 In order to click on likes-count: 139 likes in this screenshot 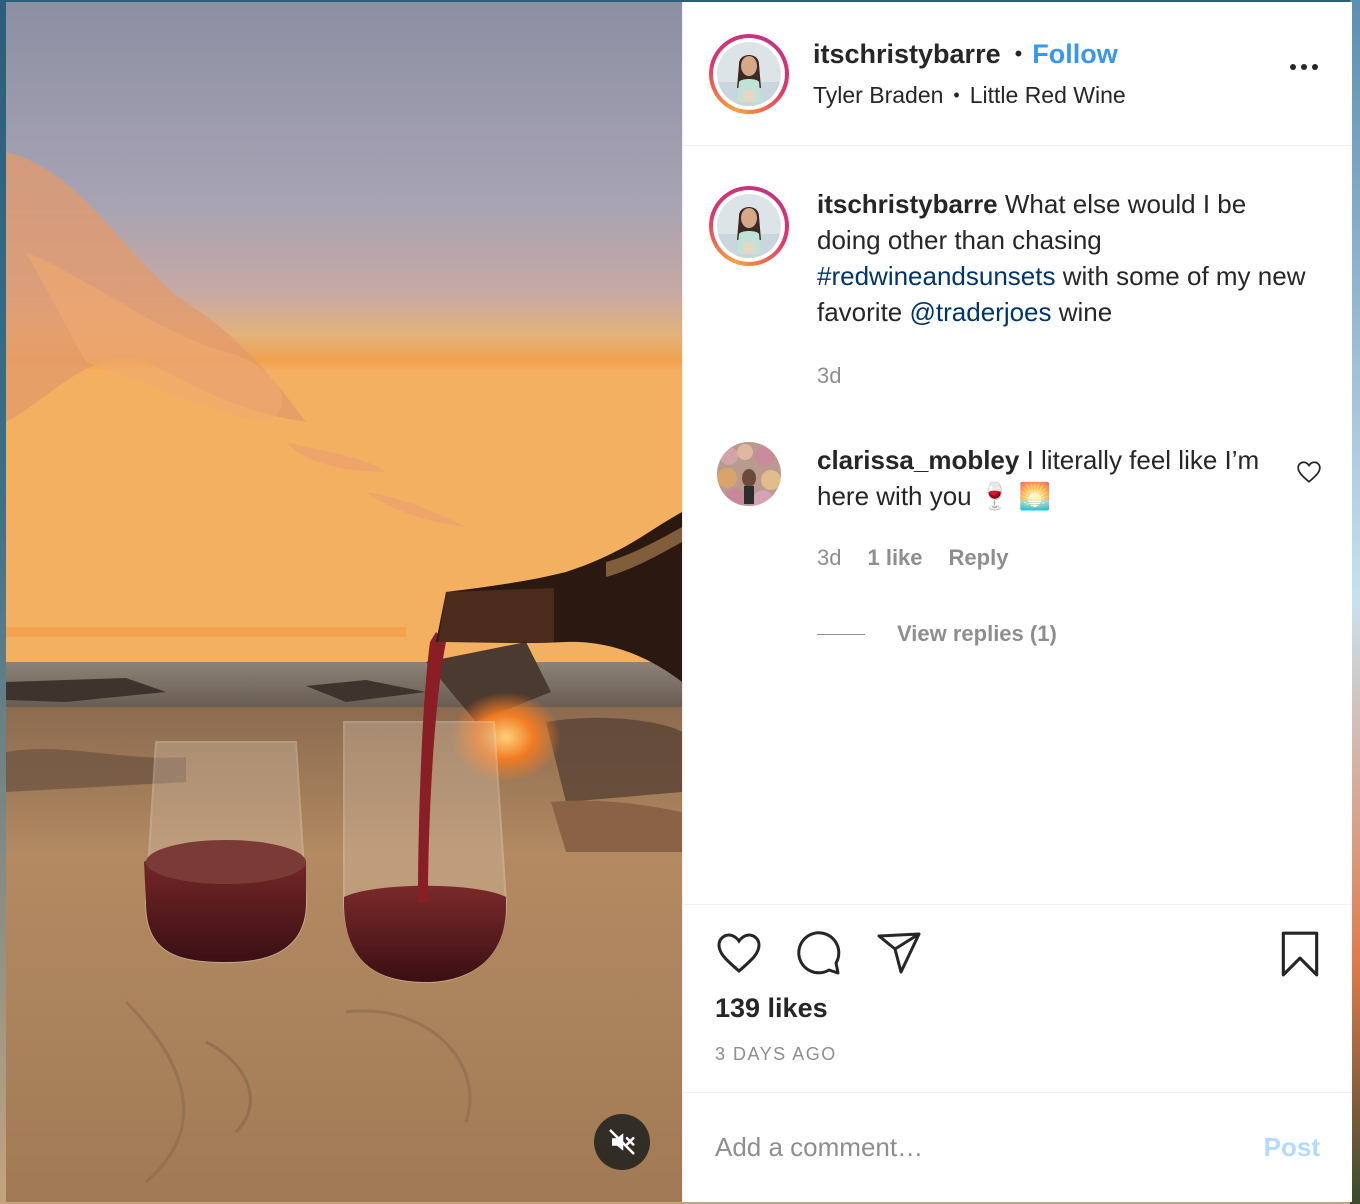, I will do `click(1018, 1008)`.